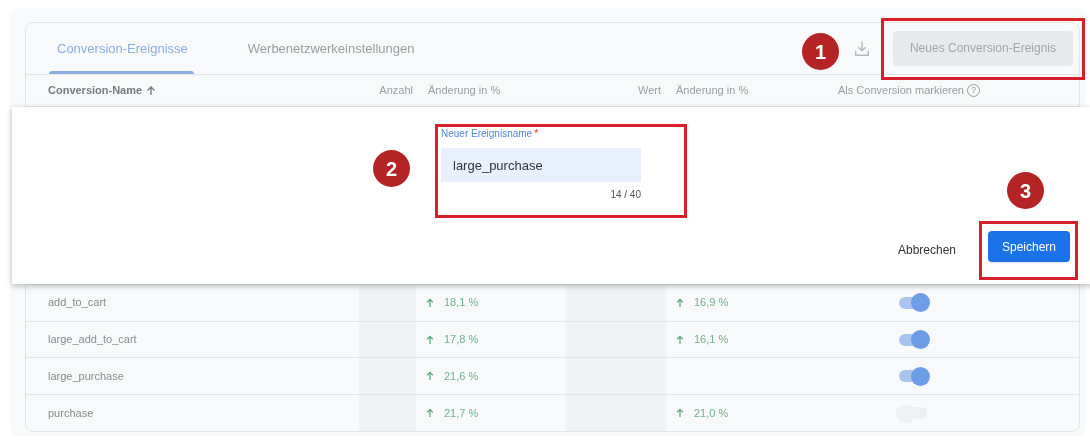  I want to click on save-button: Speichern, so click(1029, 247).